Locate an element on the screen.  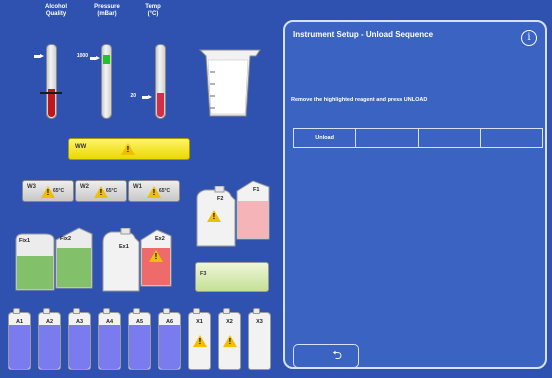
wax-unit-label: W3 is located at coordinates (31, 187).